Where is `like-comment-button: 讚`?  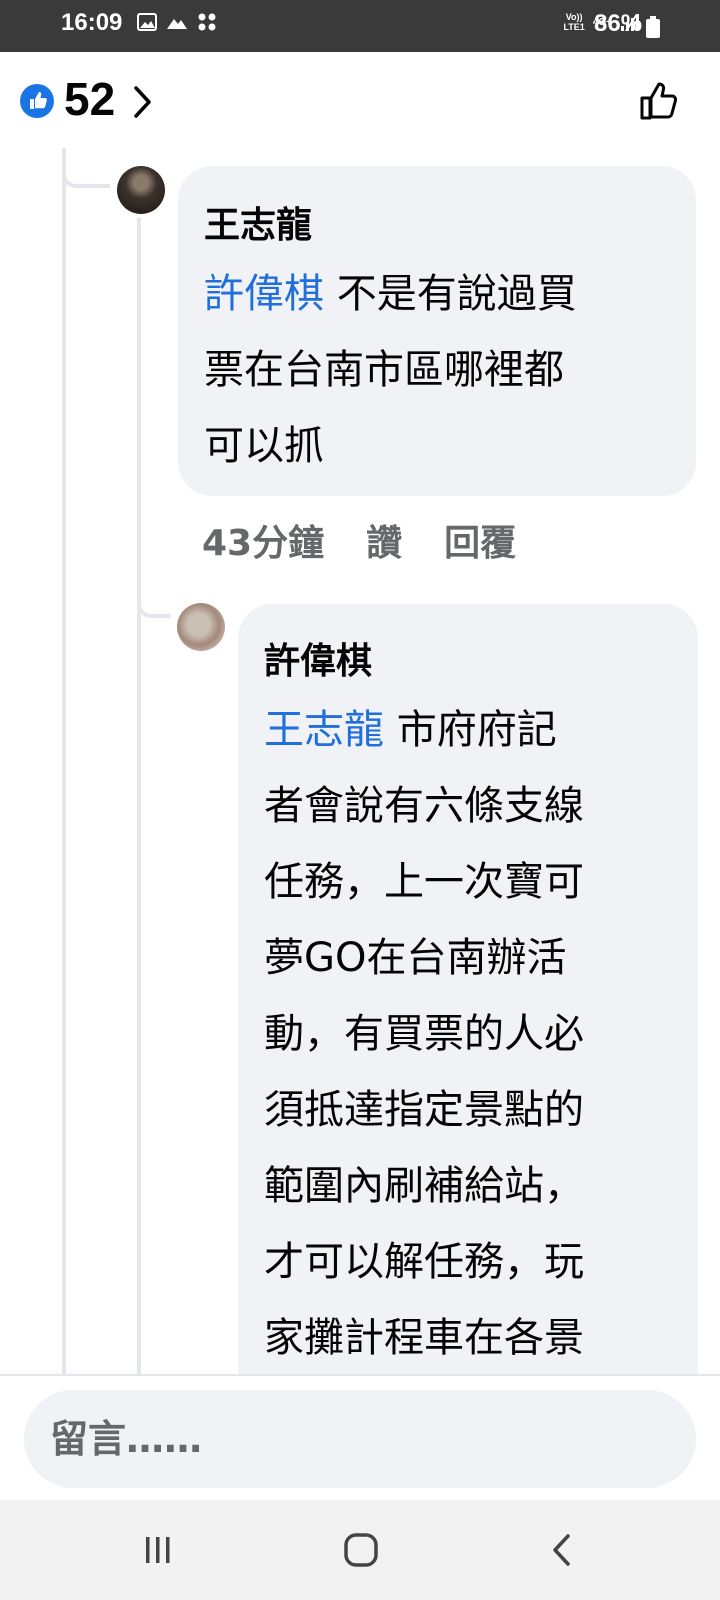
like-comment-button: 讚 is located at coordinates (384, 540).